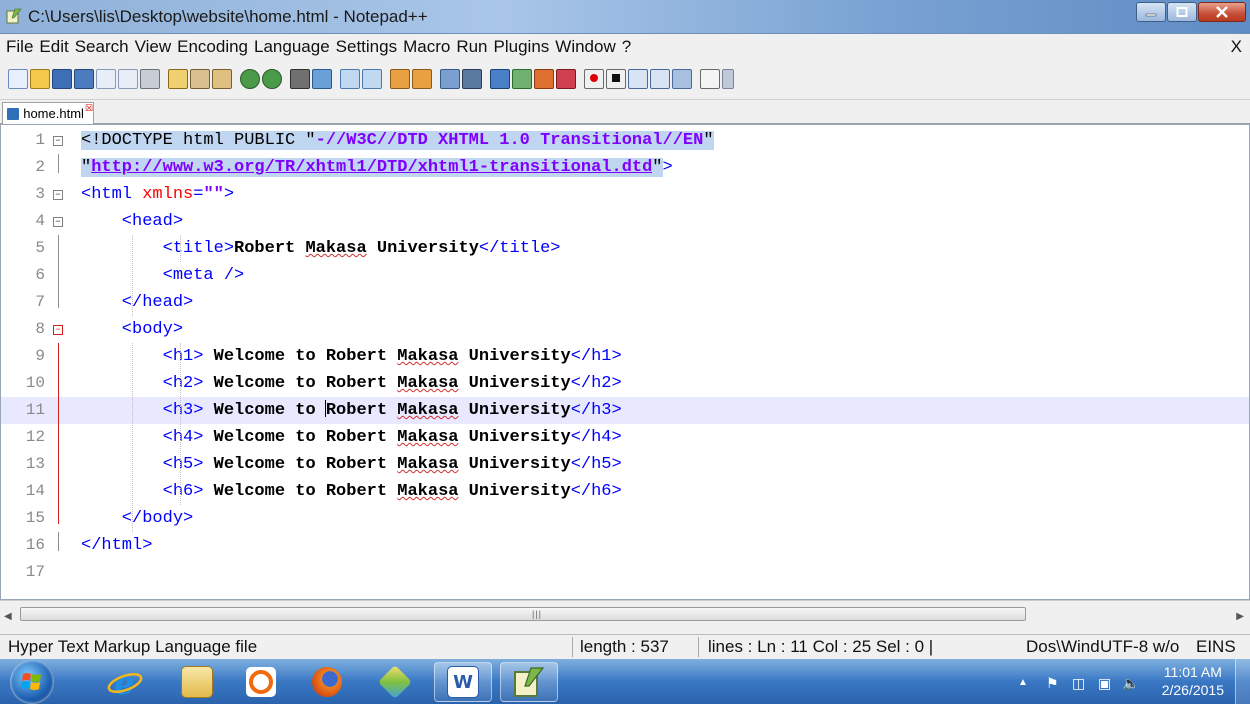  Describe the element at coordinates (264, 410) in the screenshot. I see `code-token: Welcome to` at that location.